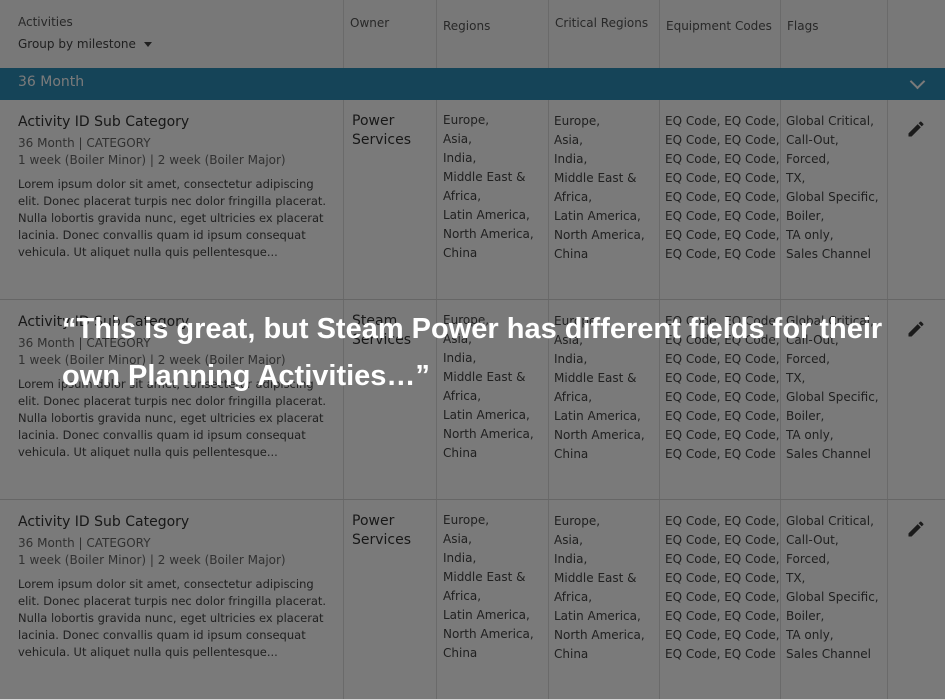 This screenshot has height=700, width=945. I want to click on activities-header-label: Activities, so click(45, 22).